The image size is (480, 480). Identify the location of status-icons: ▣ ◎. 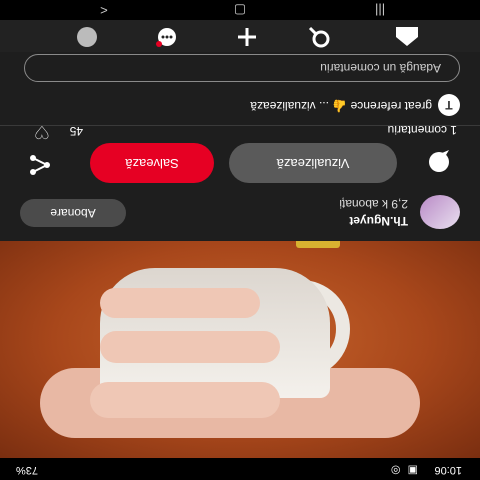
(403, 470).